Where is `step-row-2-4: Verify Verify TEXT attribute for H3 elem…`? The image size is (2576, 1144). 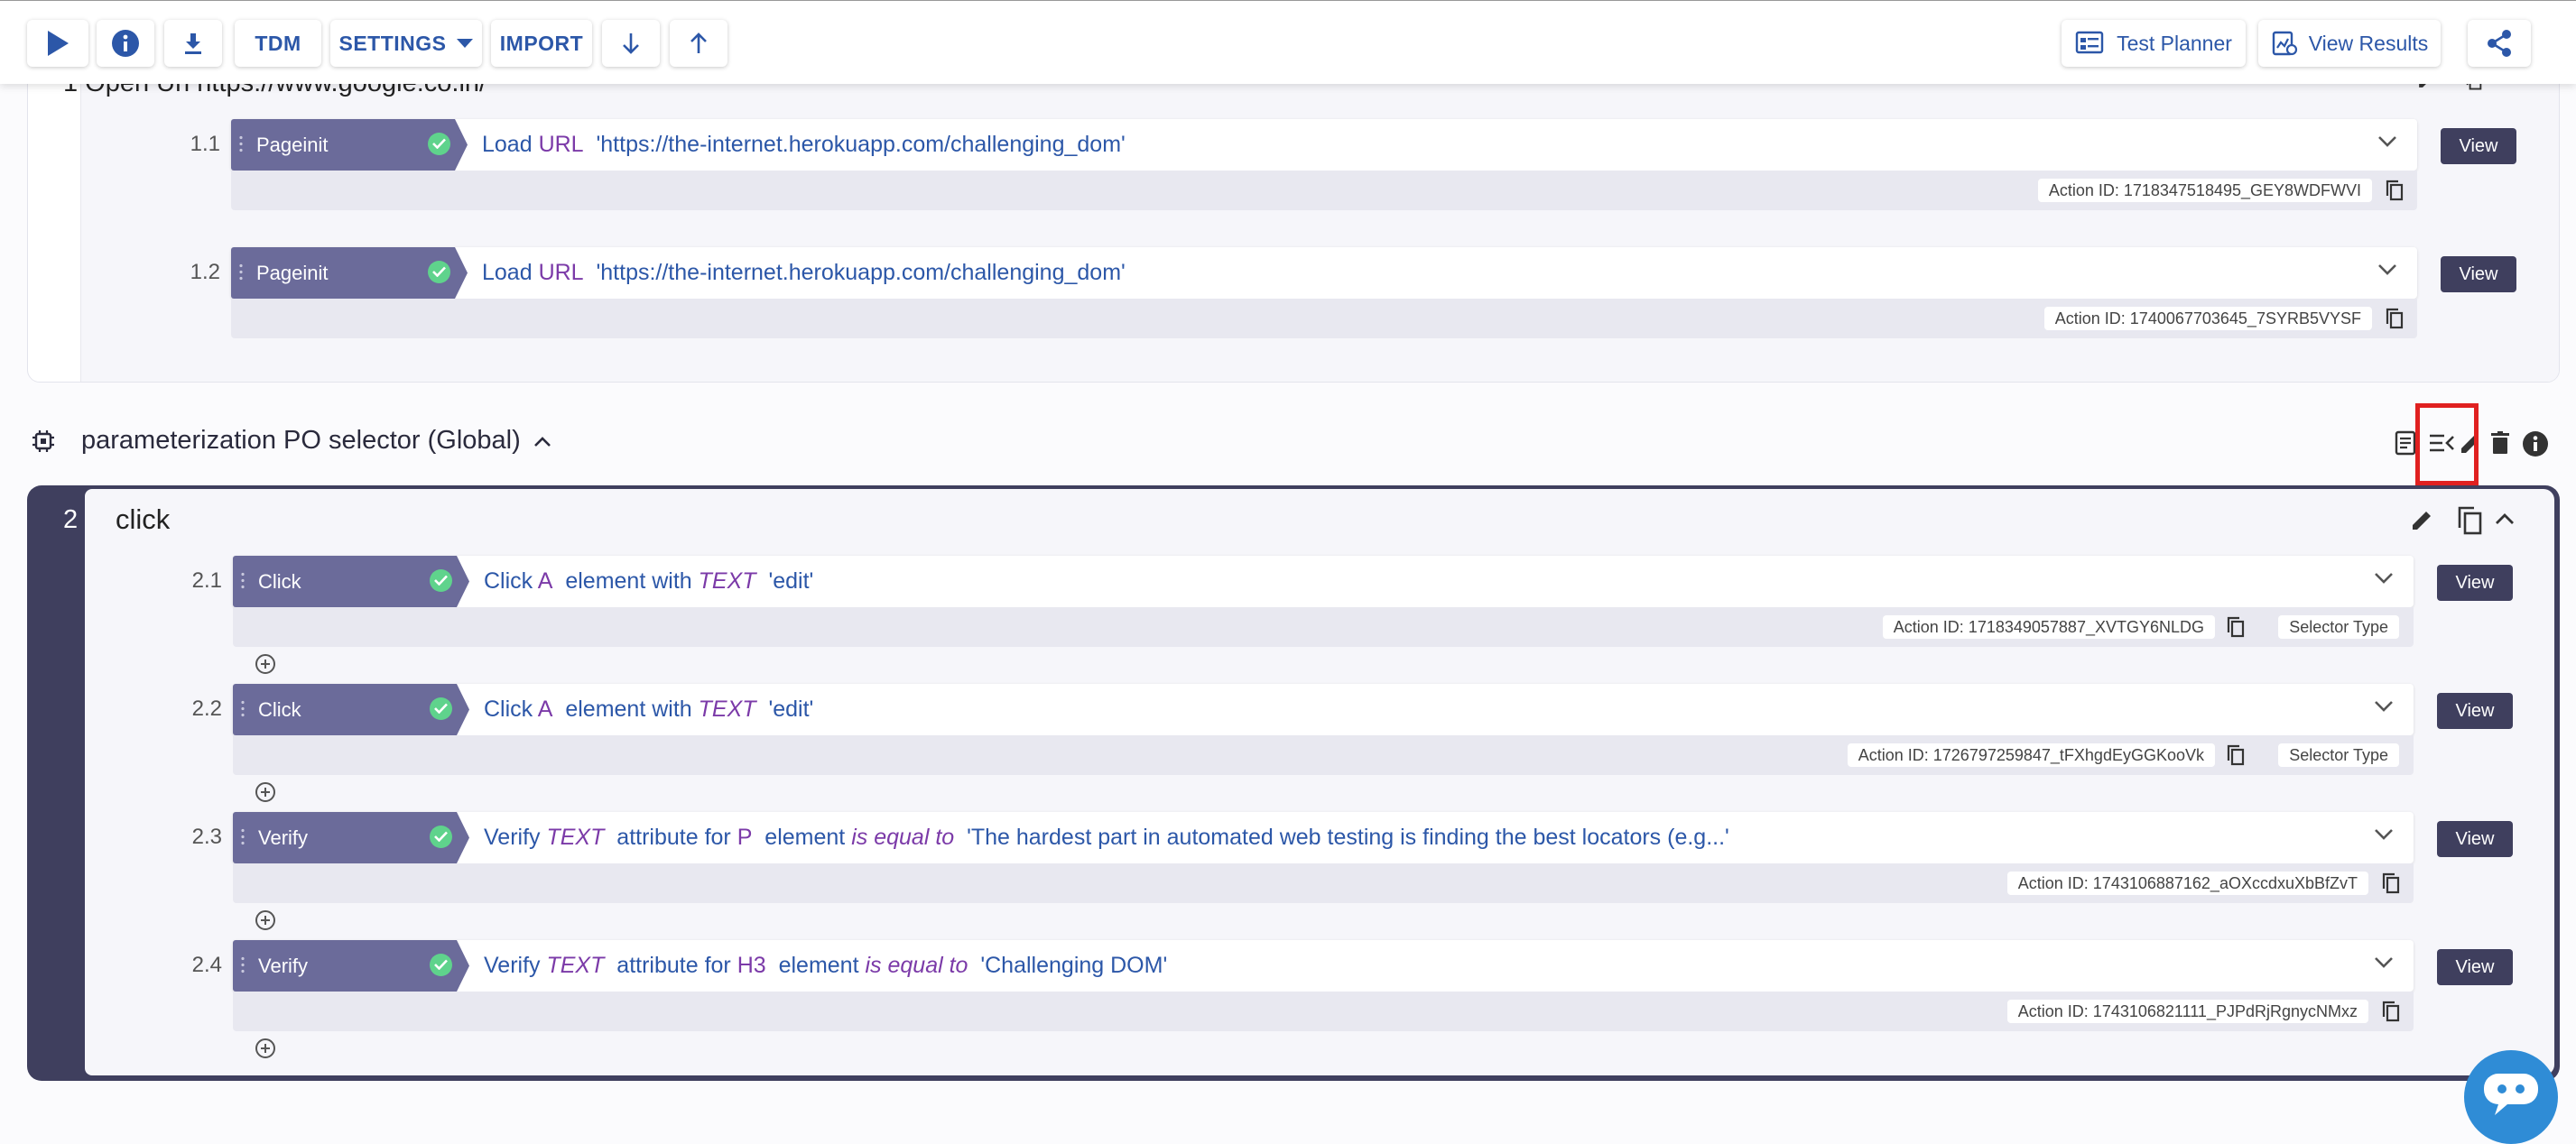 step-row-2-4: Verify Verify TEXT attribute for H3 elem… is located at coordinates (1323, 966).